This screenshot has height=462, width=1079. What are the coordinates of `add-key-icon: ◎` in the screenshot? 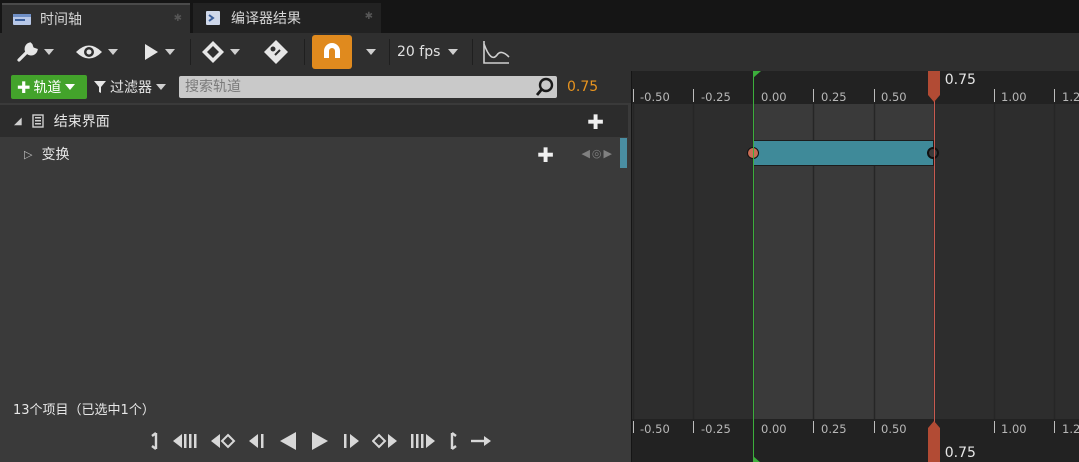 It's located at (597, 153).